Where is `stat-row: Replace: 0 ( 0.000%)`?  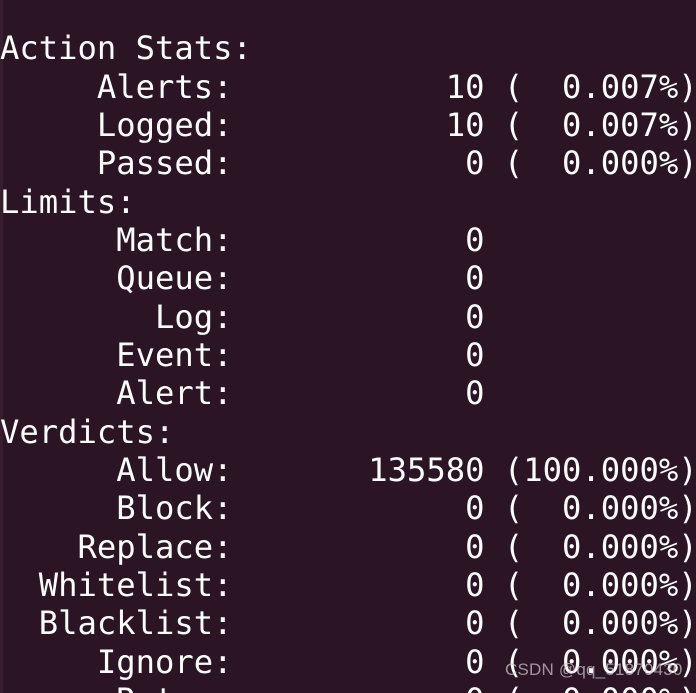 stat-row: Replace: 0 ( 0.000%) is located at coordinates (348, 546).